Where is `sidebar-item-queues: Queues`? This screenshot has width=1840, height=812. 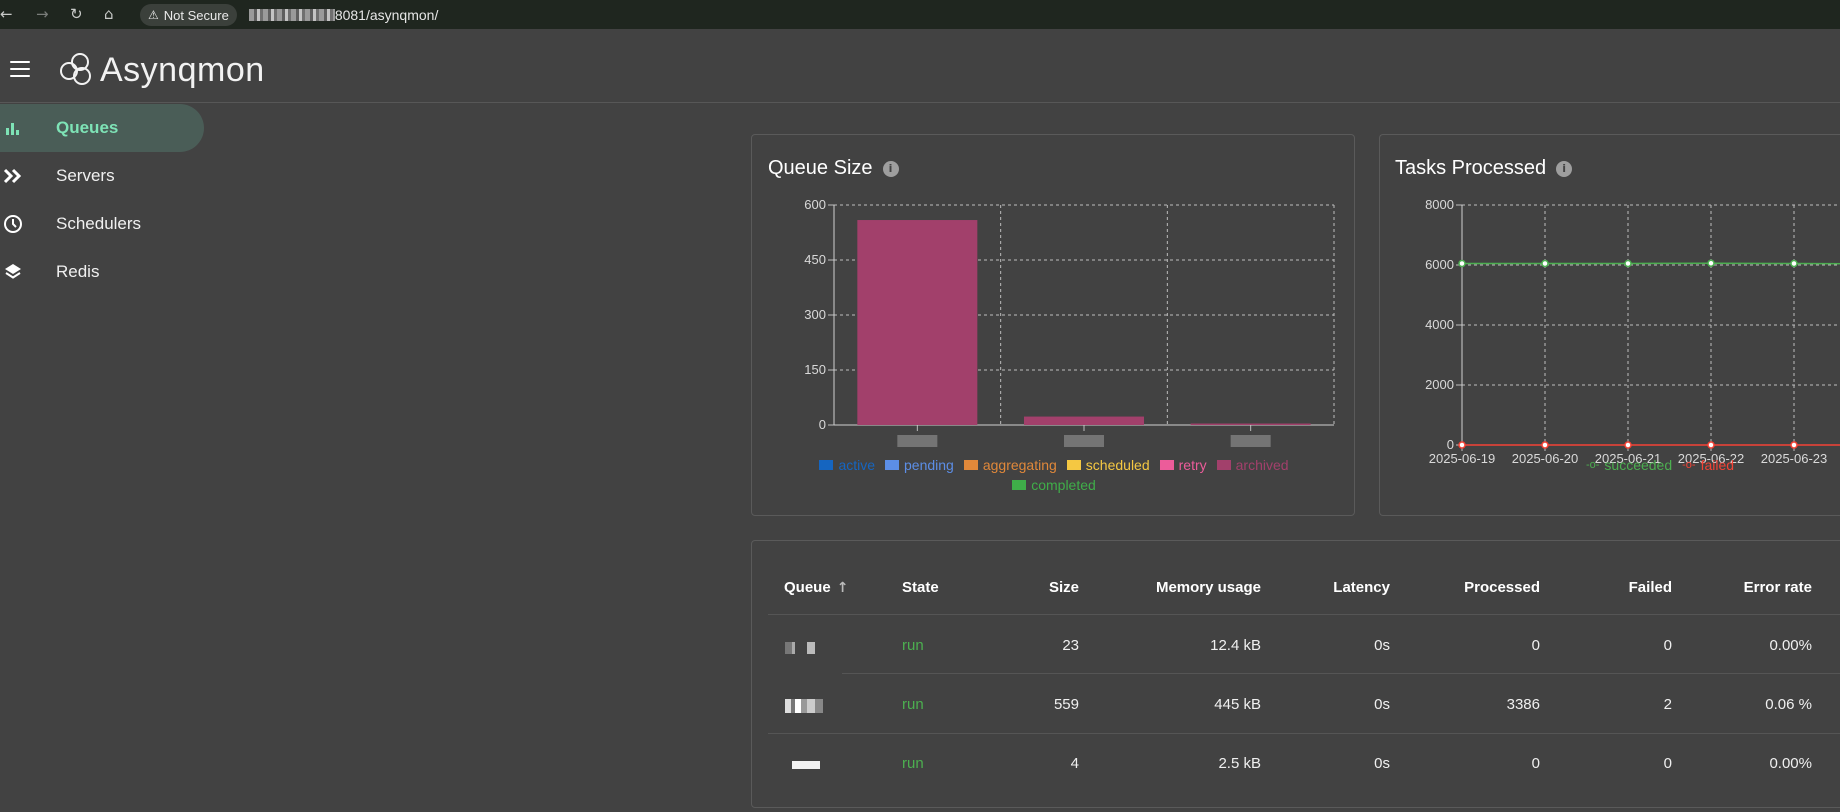
sidebar-item-queues: Queues is located at coordinates (102, 128).